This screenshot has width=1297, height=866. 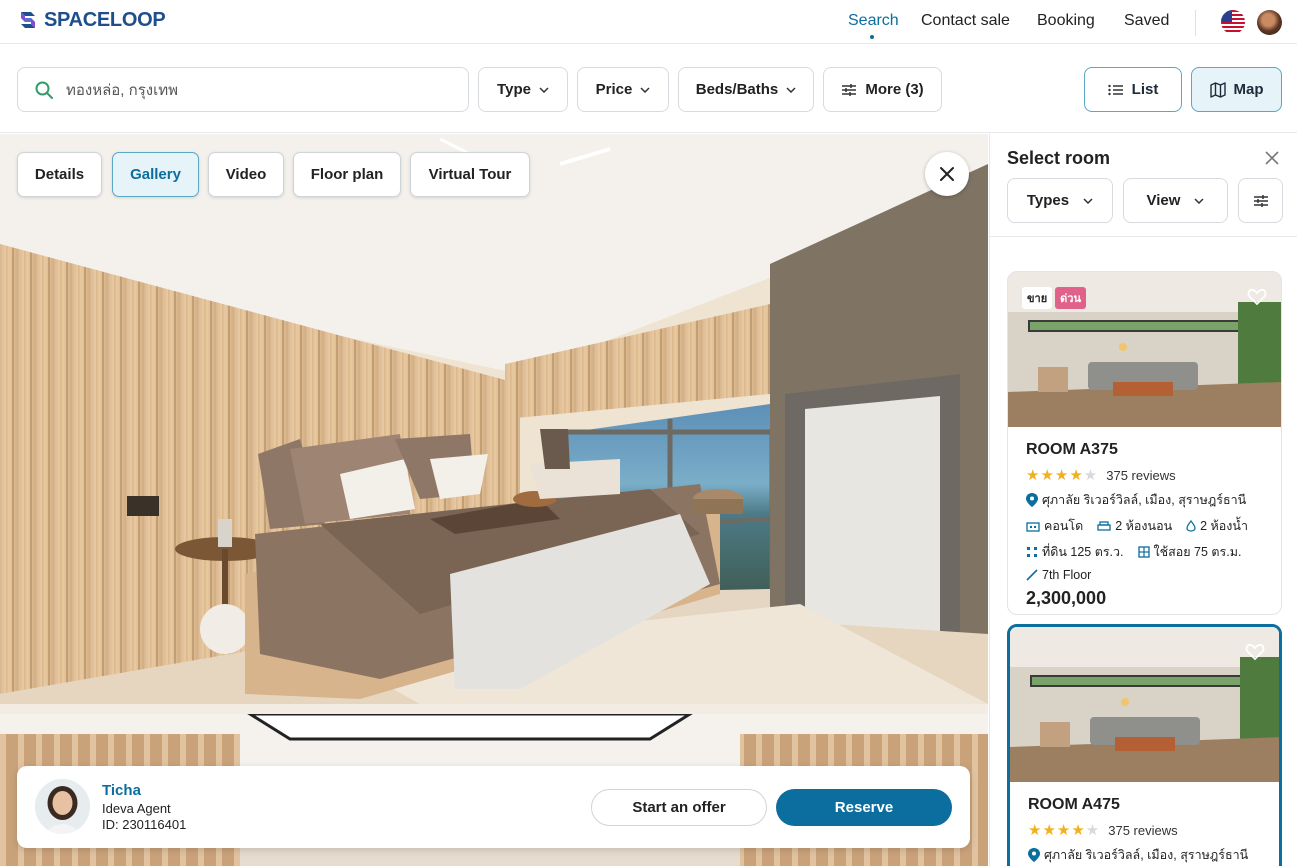 What do you see at coordinates (894, 89) in the screenshot?
I see `more-filters-label: More (3)` at bounding box center [894, 89].